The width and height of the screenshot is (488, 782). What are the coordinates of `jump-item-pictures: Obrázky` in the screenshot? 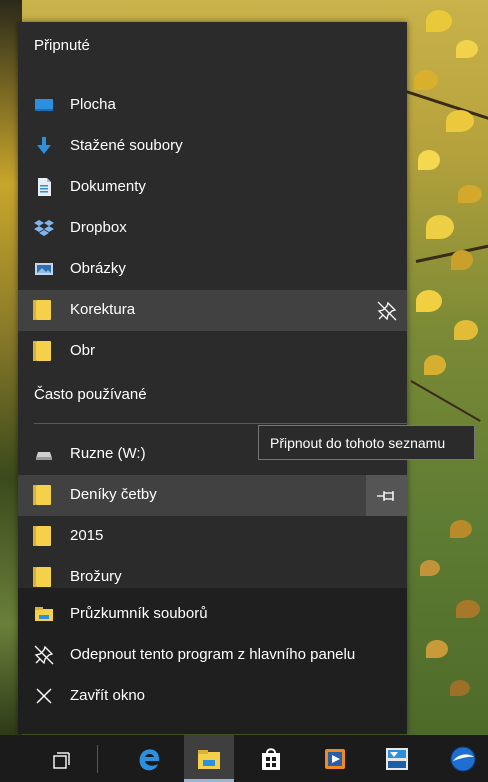 It's located at (212, 269).